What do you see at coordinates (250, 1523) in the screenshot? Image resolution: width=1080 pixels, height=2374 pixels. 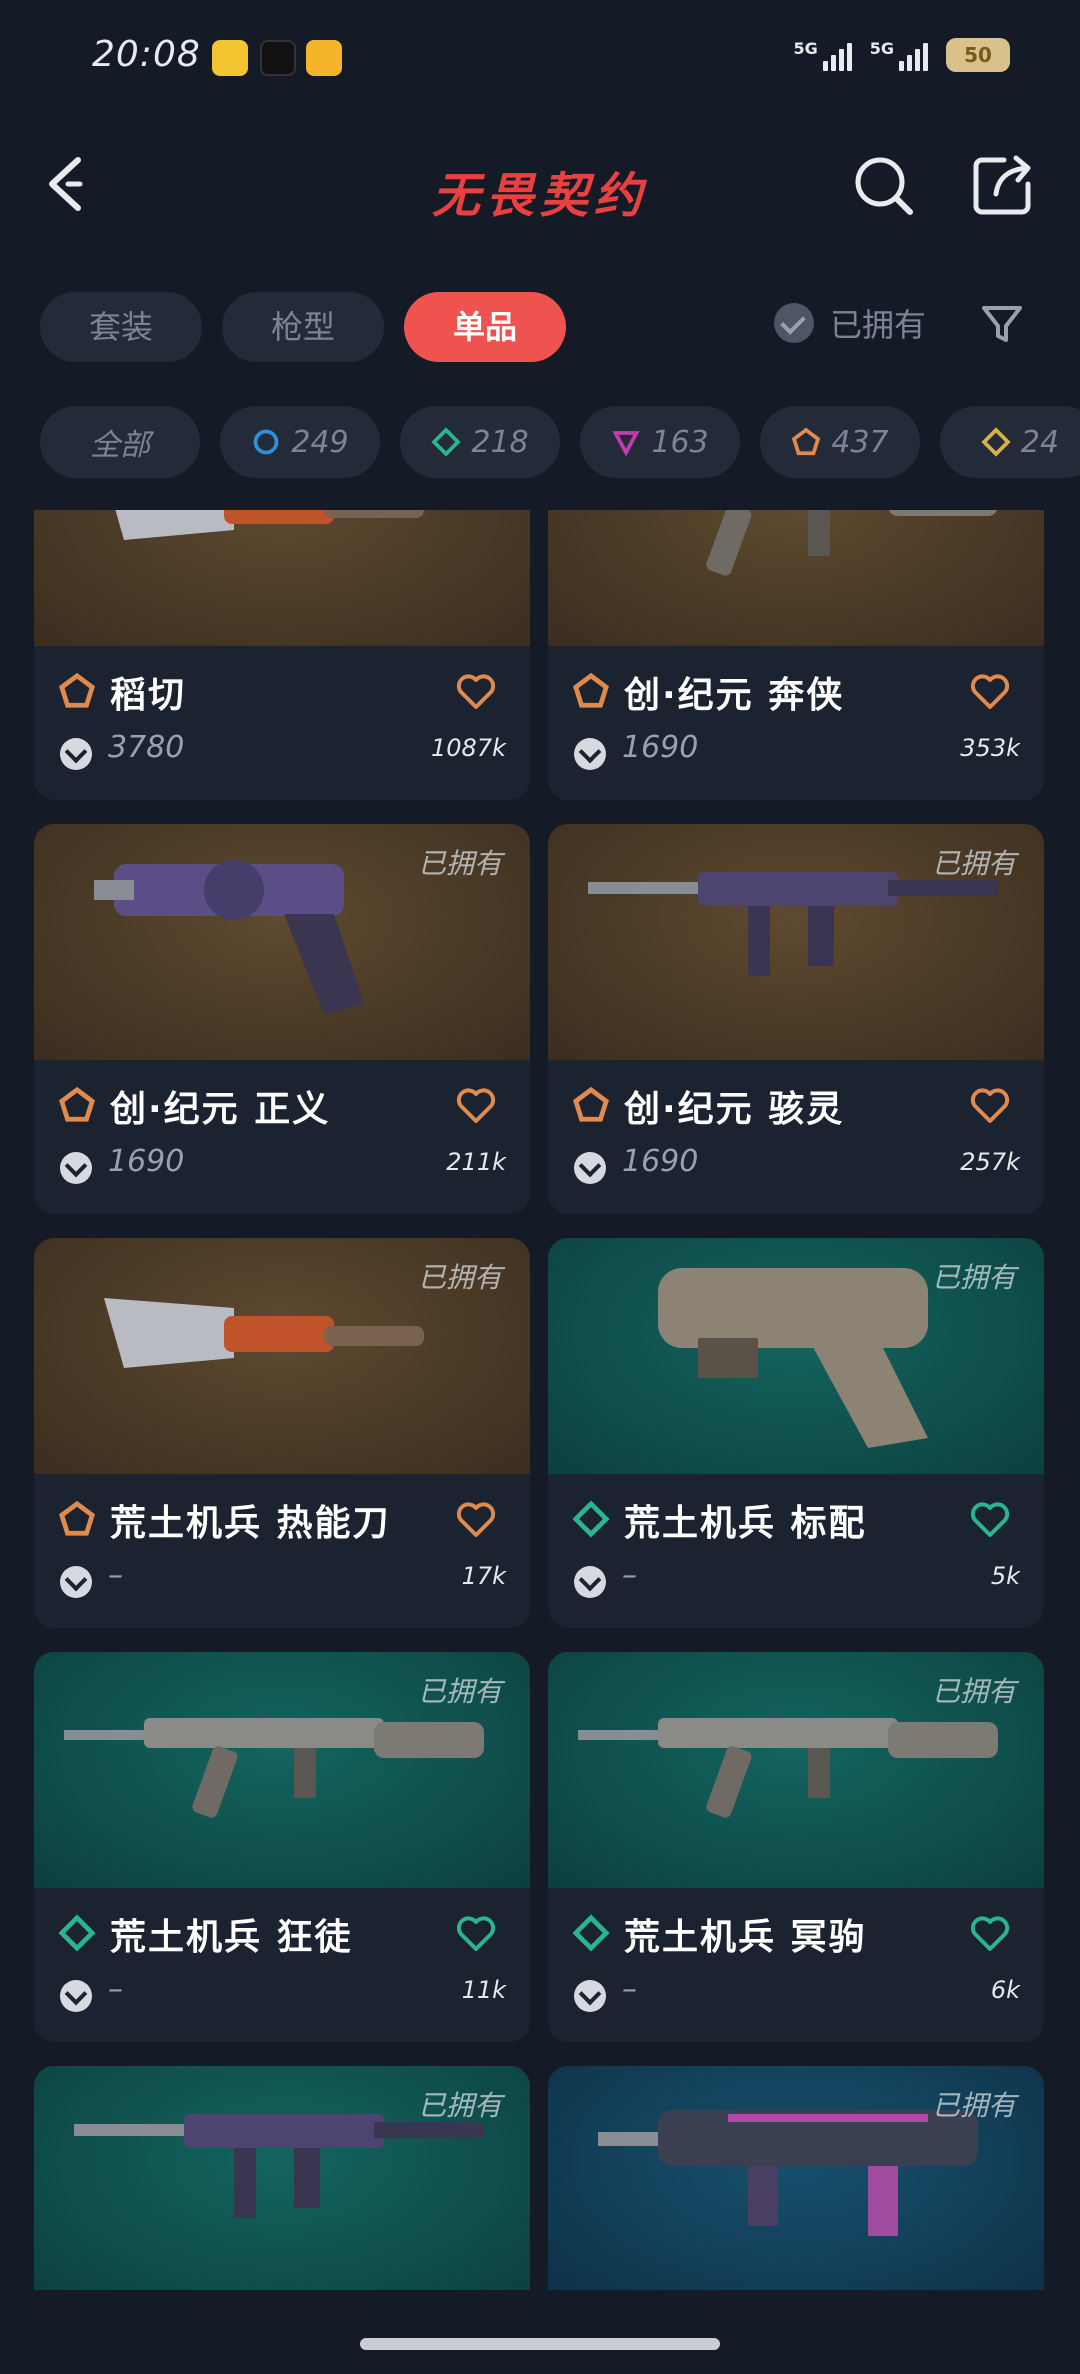 I see `item-name: 荒土机兵 热能刀` at bounding box center [250, 1523].